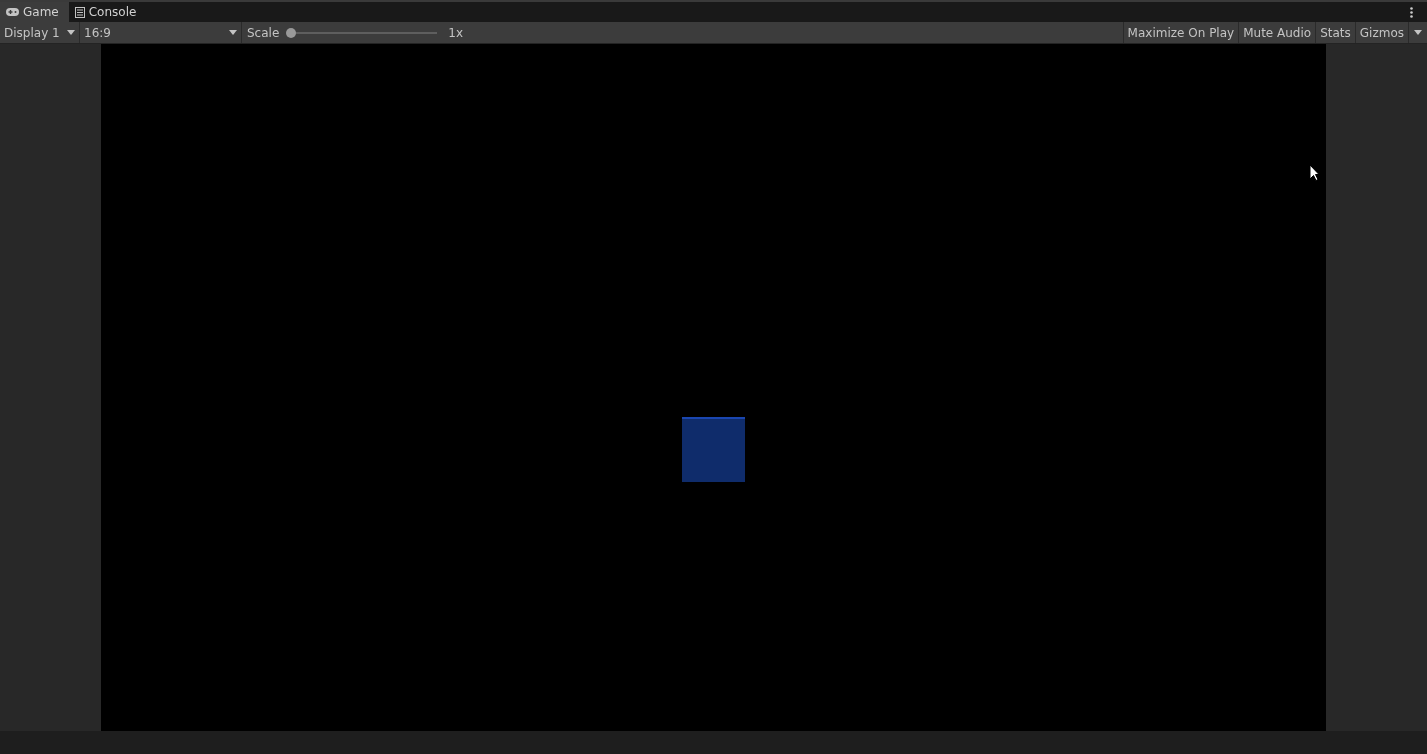 Image resolution: width=1427 pixels, height=754 pixels. I want to click on tab: Game, so click(34, 12).